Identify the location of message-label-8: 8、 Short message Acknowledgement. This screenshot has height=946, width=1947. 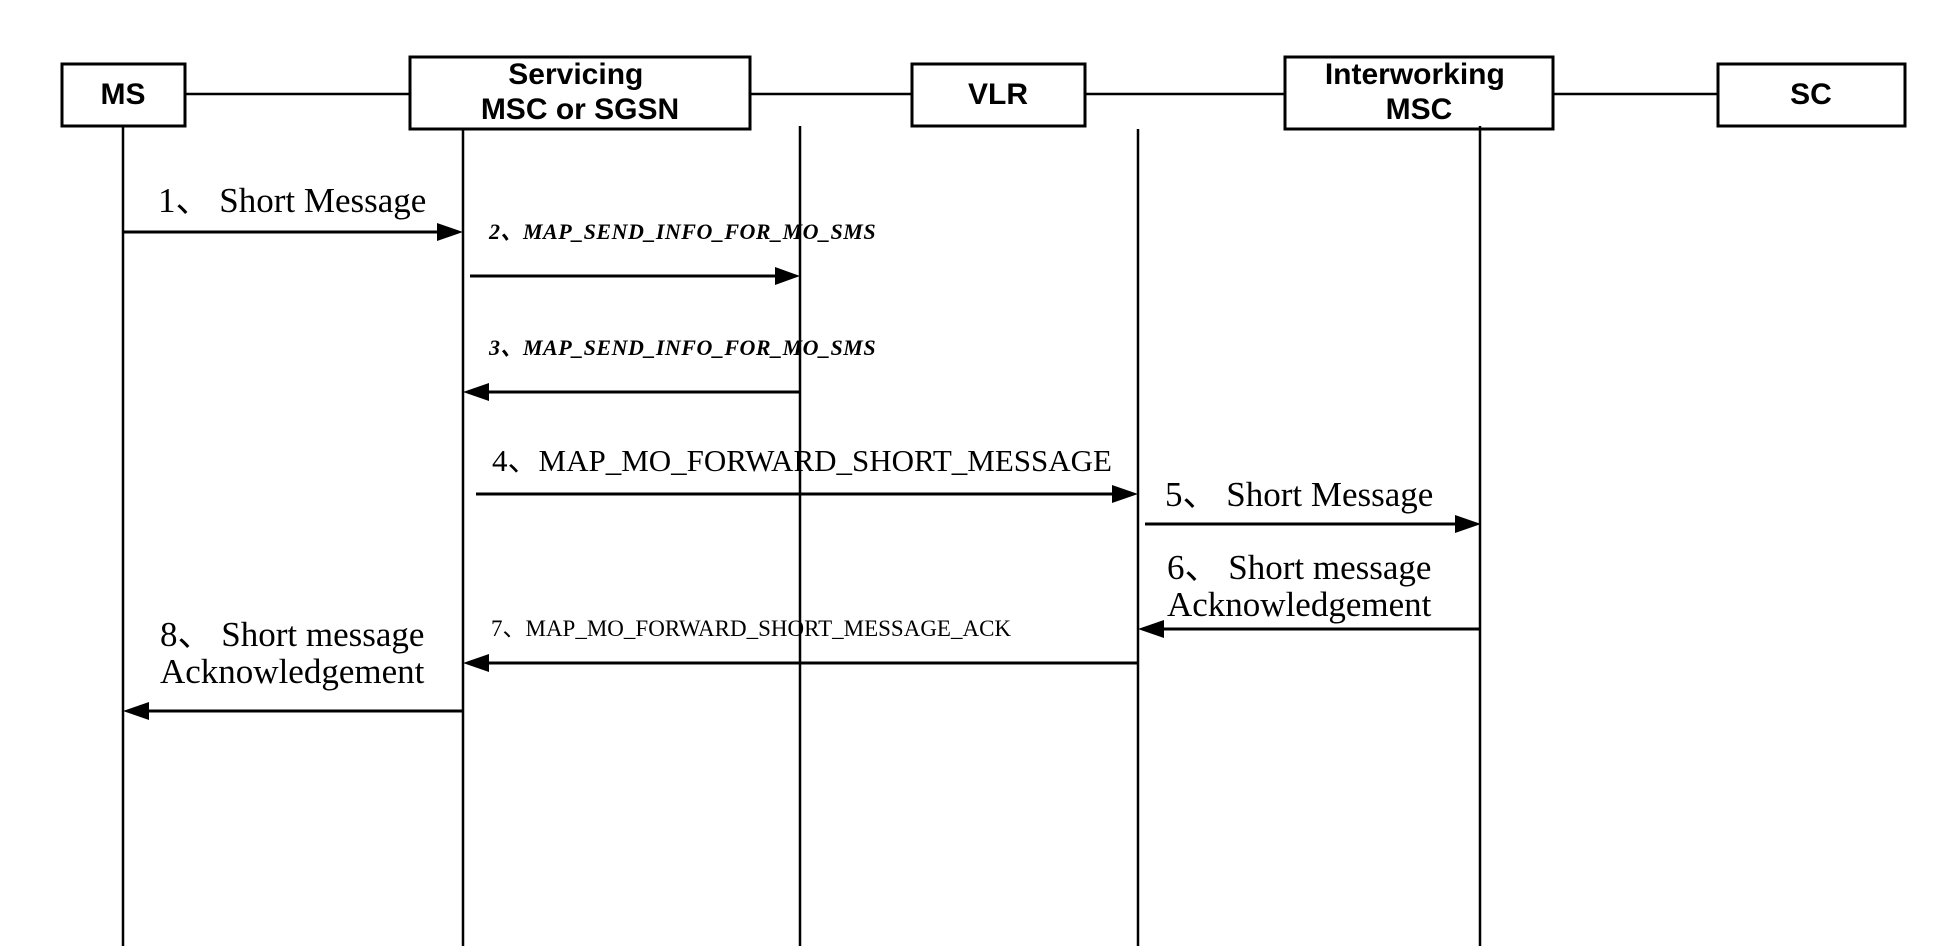
(292, 653).